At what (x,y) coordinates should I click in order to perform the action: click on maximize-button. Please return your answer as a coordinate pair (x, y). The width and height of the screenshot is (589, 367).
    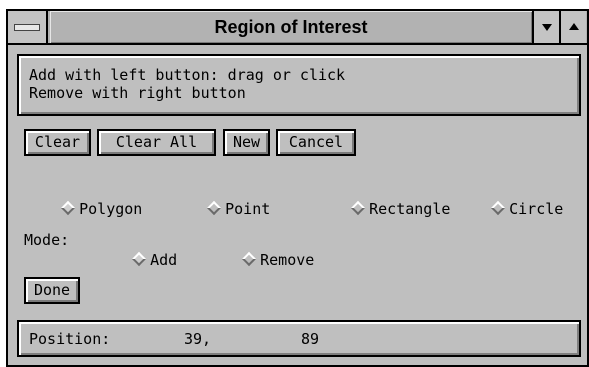
    Looking at the image, I should click on (572, 27).